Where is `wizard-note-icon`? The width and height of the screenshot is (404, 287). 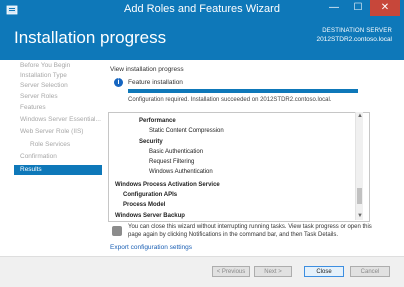
wizard-note-icon is located at coordinates (117, 231).